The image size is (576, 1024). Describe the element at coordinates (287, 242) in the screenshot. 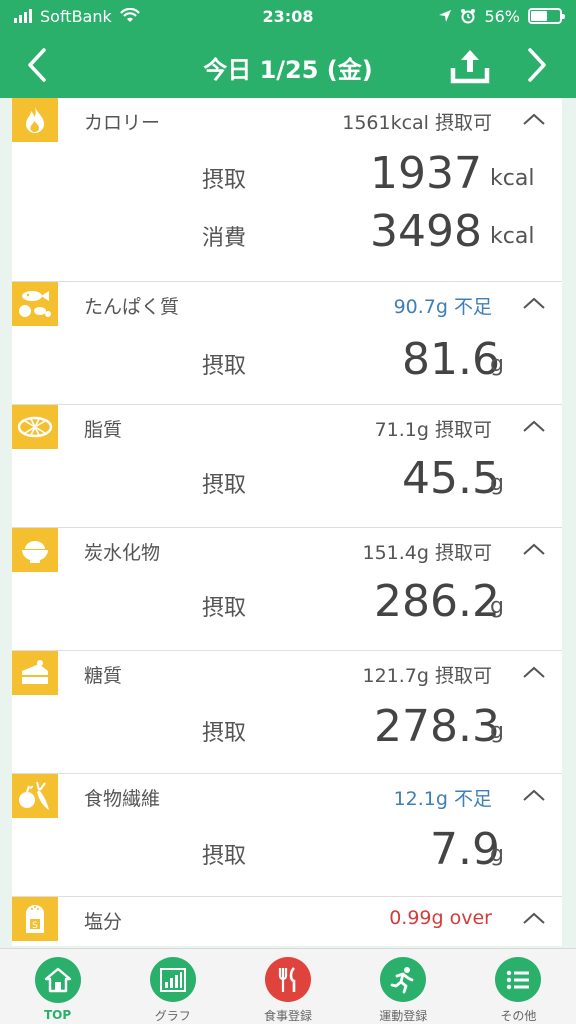

I see `burned-row: 消費 3498 kcal` at that location.